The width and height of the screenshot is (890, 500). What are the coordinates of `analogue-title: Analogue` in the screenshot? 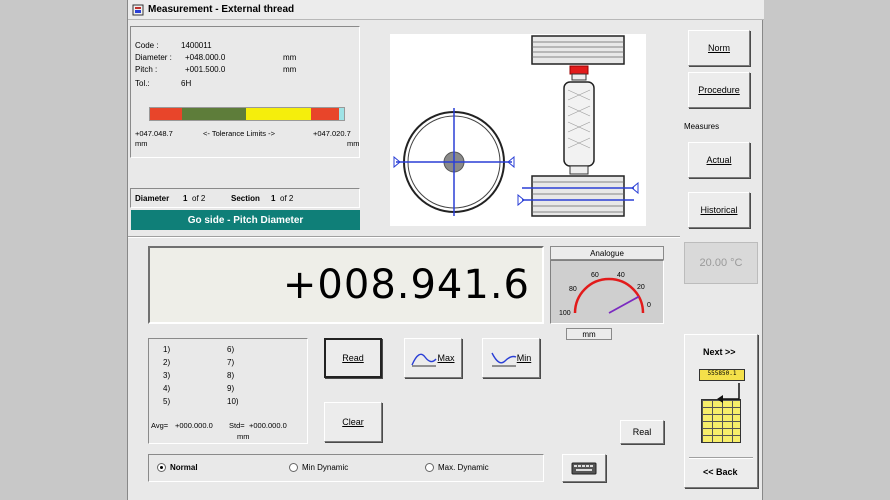 It's located at (607, 253).